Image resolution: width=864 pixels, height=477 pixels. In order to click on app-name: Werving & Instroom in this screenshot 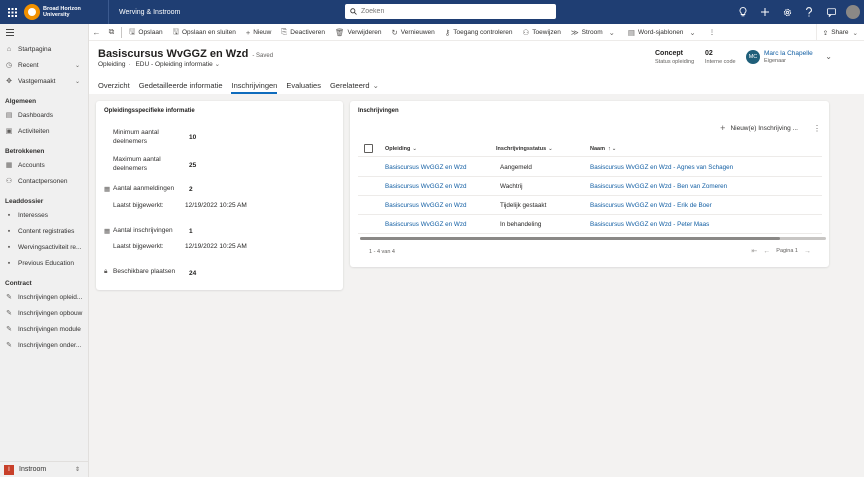, I will do `click(231, 12)`.